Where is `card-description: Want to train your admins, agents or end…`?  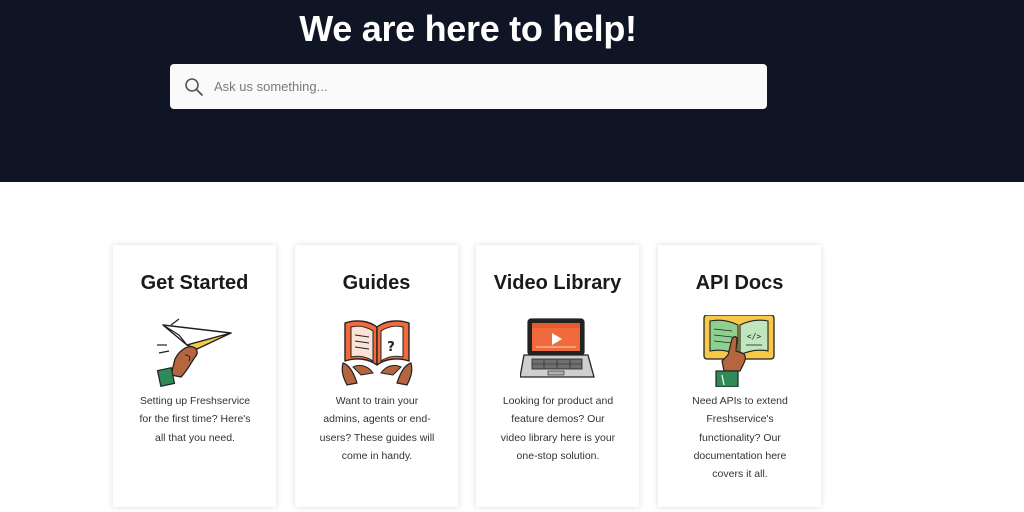 card-description: Want to train your admins, agents or end… is located at coordinates (377, 428).